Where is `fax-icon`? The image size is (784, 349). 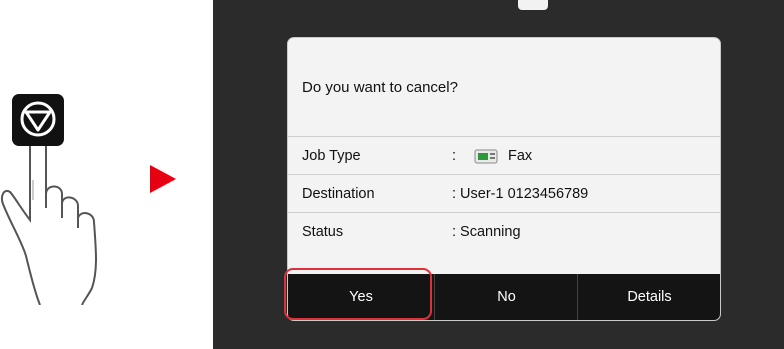 fax-icon is located at coordinates (486, 156).